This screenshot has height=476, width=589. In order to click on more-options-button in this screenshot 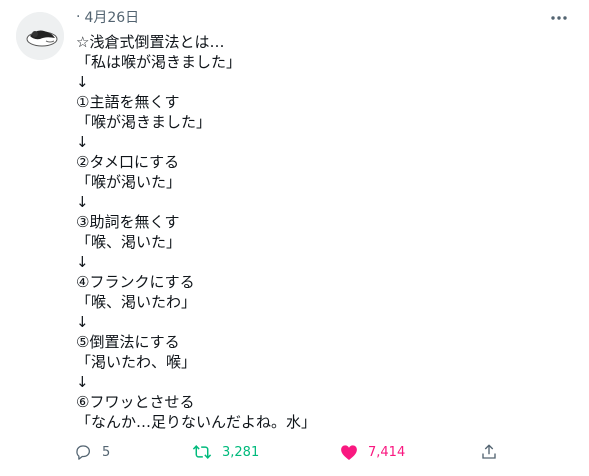, I will do `click(559, 18)`.